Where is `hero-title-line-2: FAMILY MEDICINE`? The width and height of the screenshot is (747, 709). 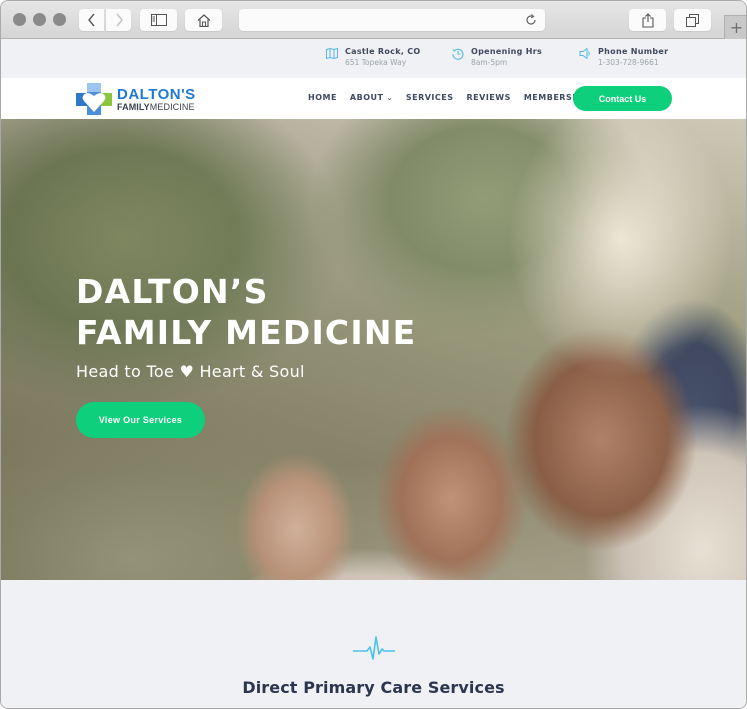
hero-title-line-2: FAMILY MEDICINE is located at coordinates (246, 332).